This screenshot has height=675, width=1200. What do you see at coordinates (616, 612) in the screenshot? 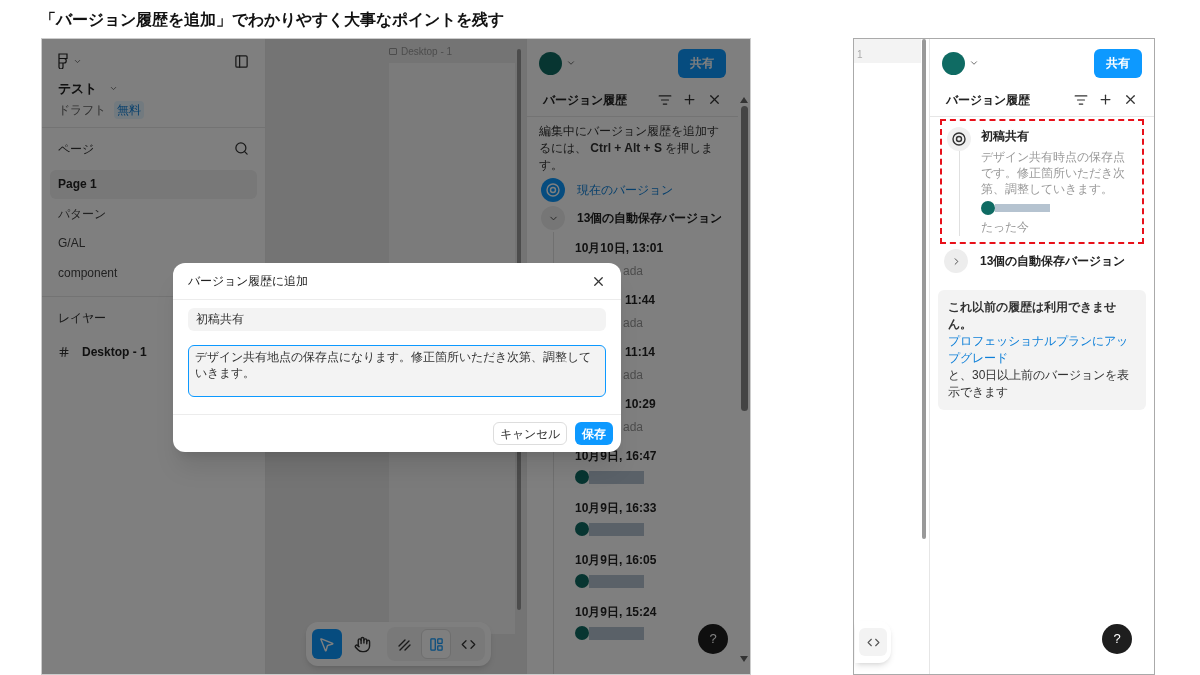
I see `version-date: 10月9日, 15:24` at bounding box center [616, 612].